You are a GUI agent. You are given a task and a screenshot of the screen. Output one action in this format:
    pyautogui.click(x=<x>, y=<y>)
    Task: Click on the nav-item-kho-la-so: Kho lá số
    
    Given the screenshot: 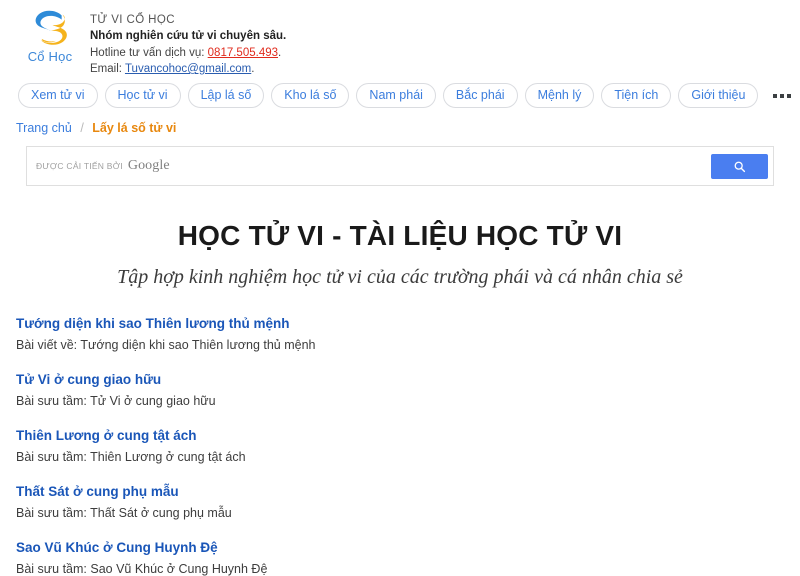 What is the action you would take?
    pyautogui.click(x=310, y=96)
    